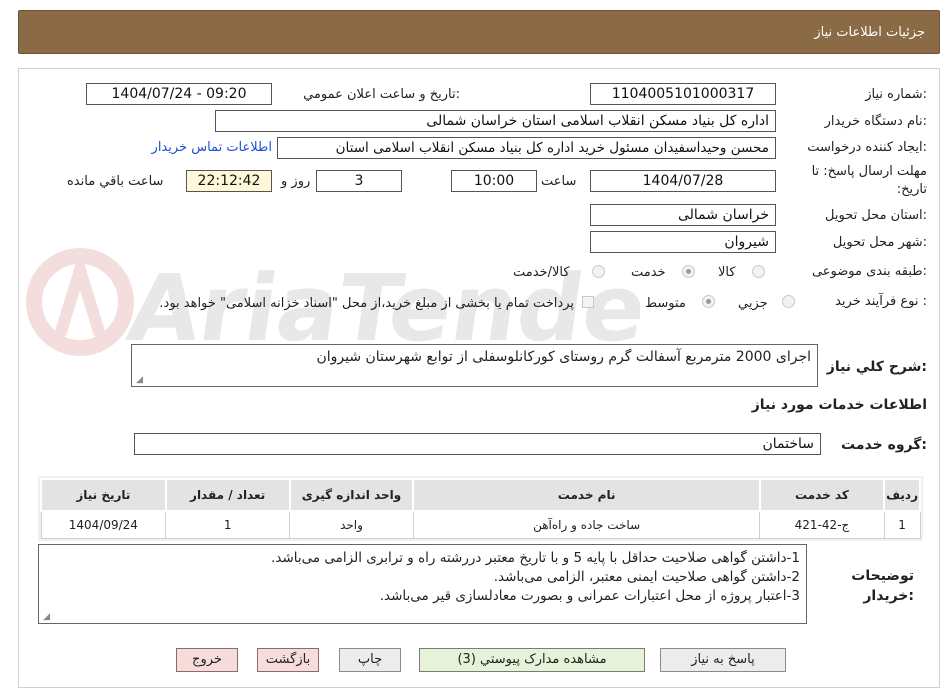 This screenshot has width=944, height=691. Describe the element at coordinates (370, 660) in the screenshot. I see `print-button: چاپ` at that location.